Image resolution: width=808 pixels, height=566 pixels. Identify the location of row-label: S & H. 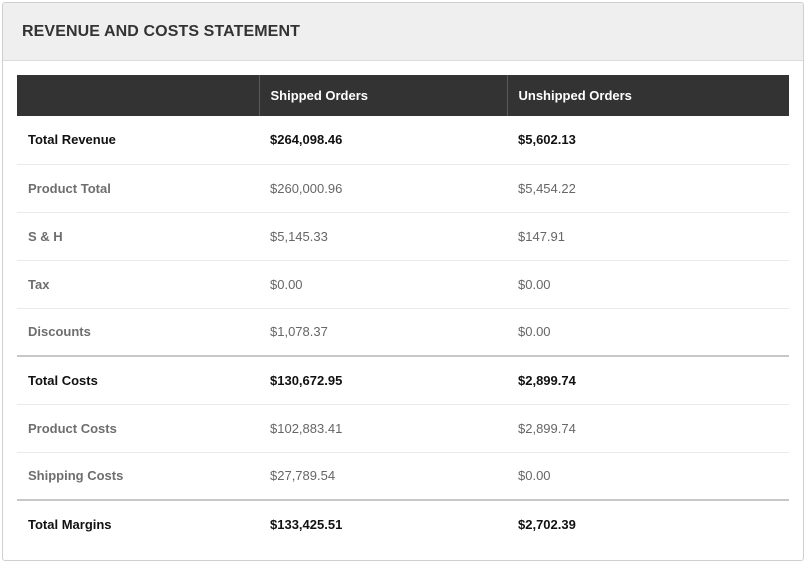
(138, 236).